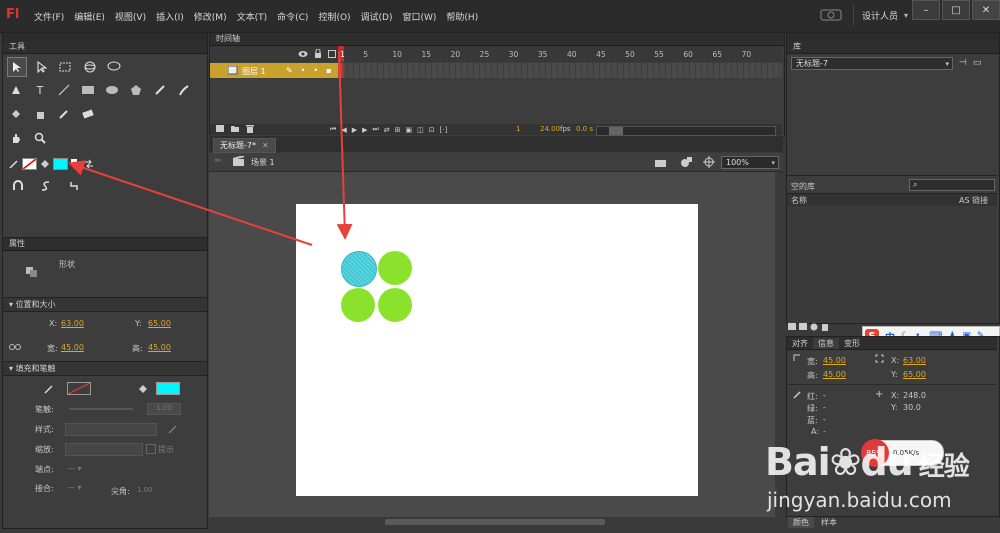  I want to click on outline-all-icon, so click(332, 55).